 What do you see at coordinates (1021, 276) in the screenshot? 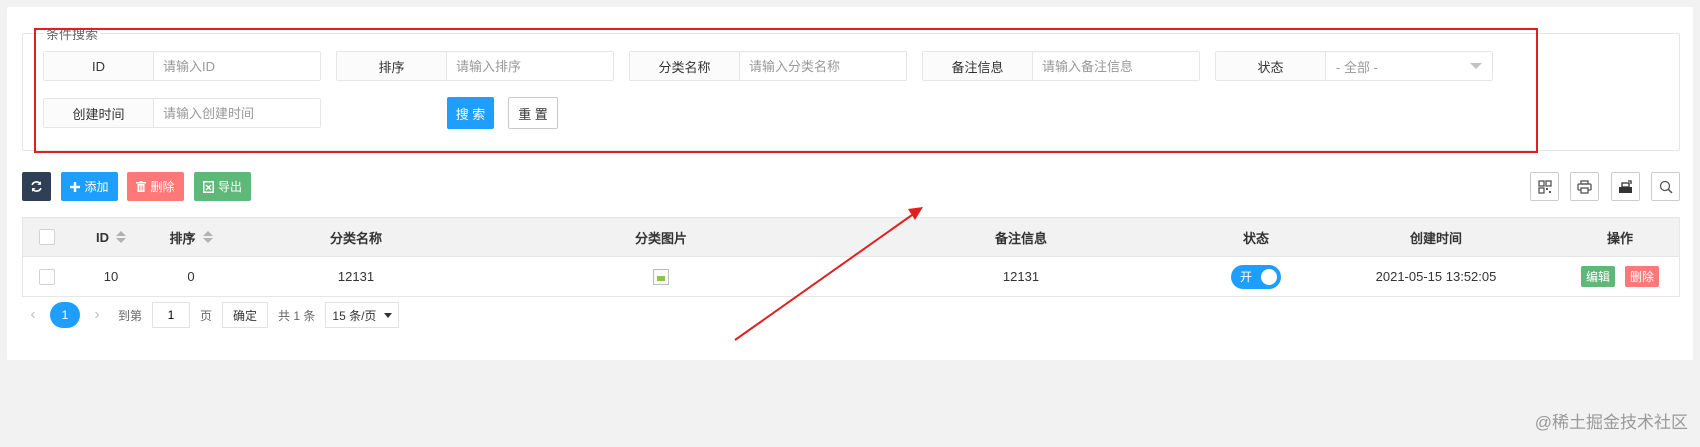
I see `cell-note: 12131` at bounding box center [1021, 276].